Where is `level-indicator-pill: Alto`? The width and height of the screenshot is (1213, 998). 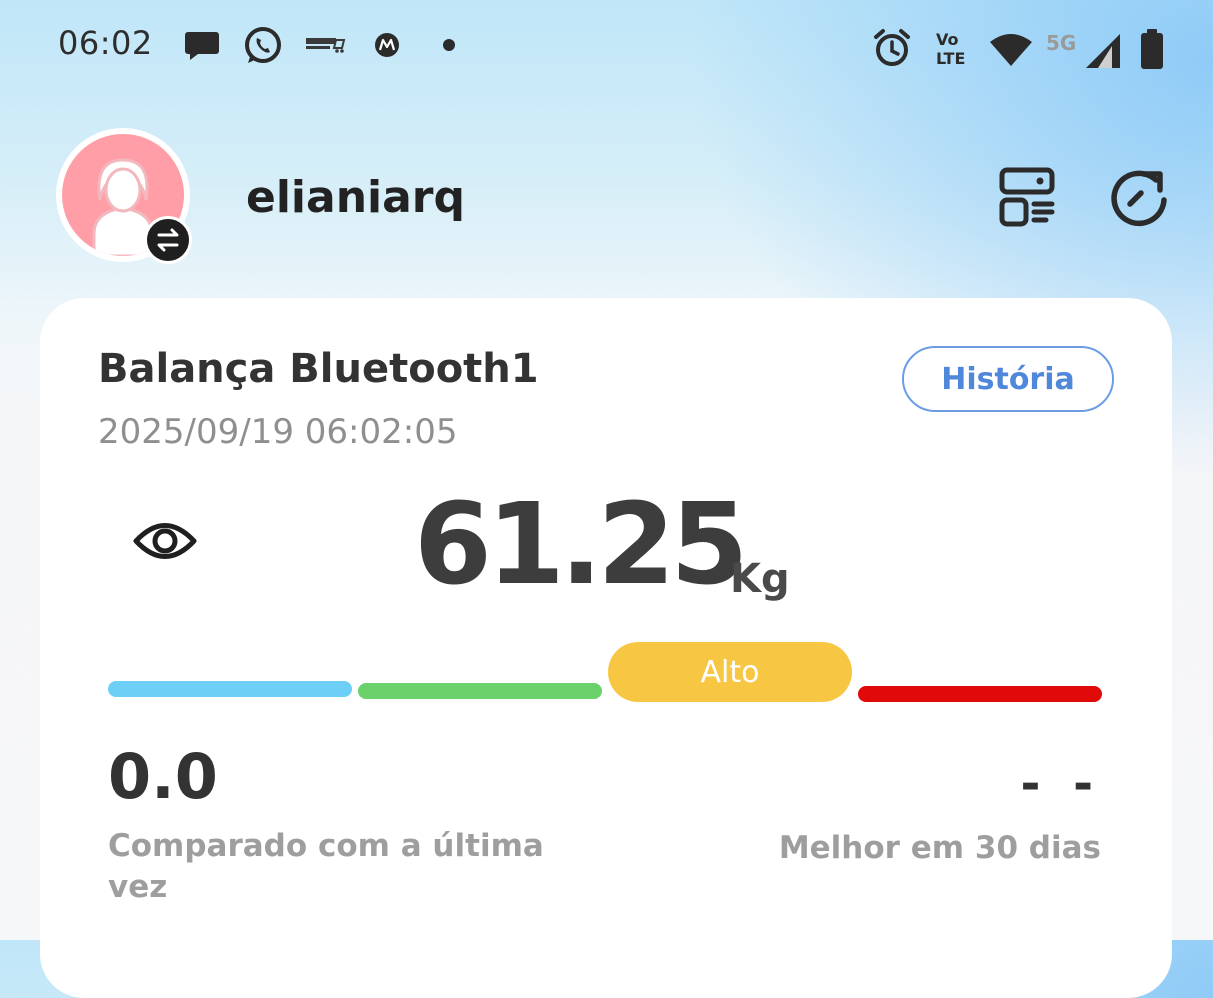 level-indicator-pill: Alto is located at coordinates (730, 672).